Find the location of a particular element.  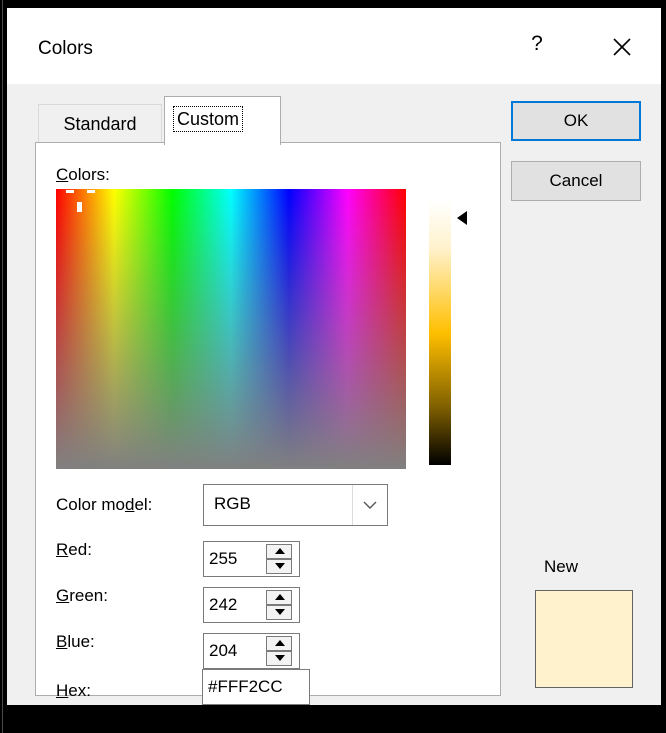

tab-standard: Standard is located at coordinates (100, 123).